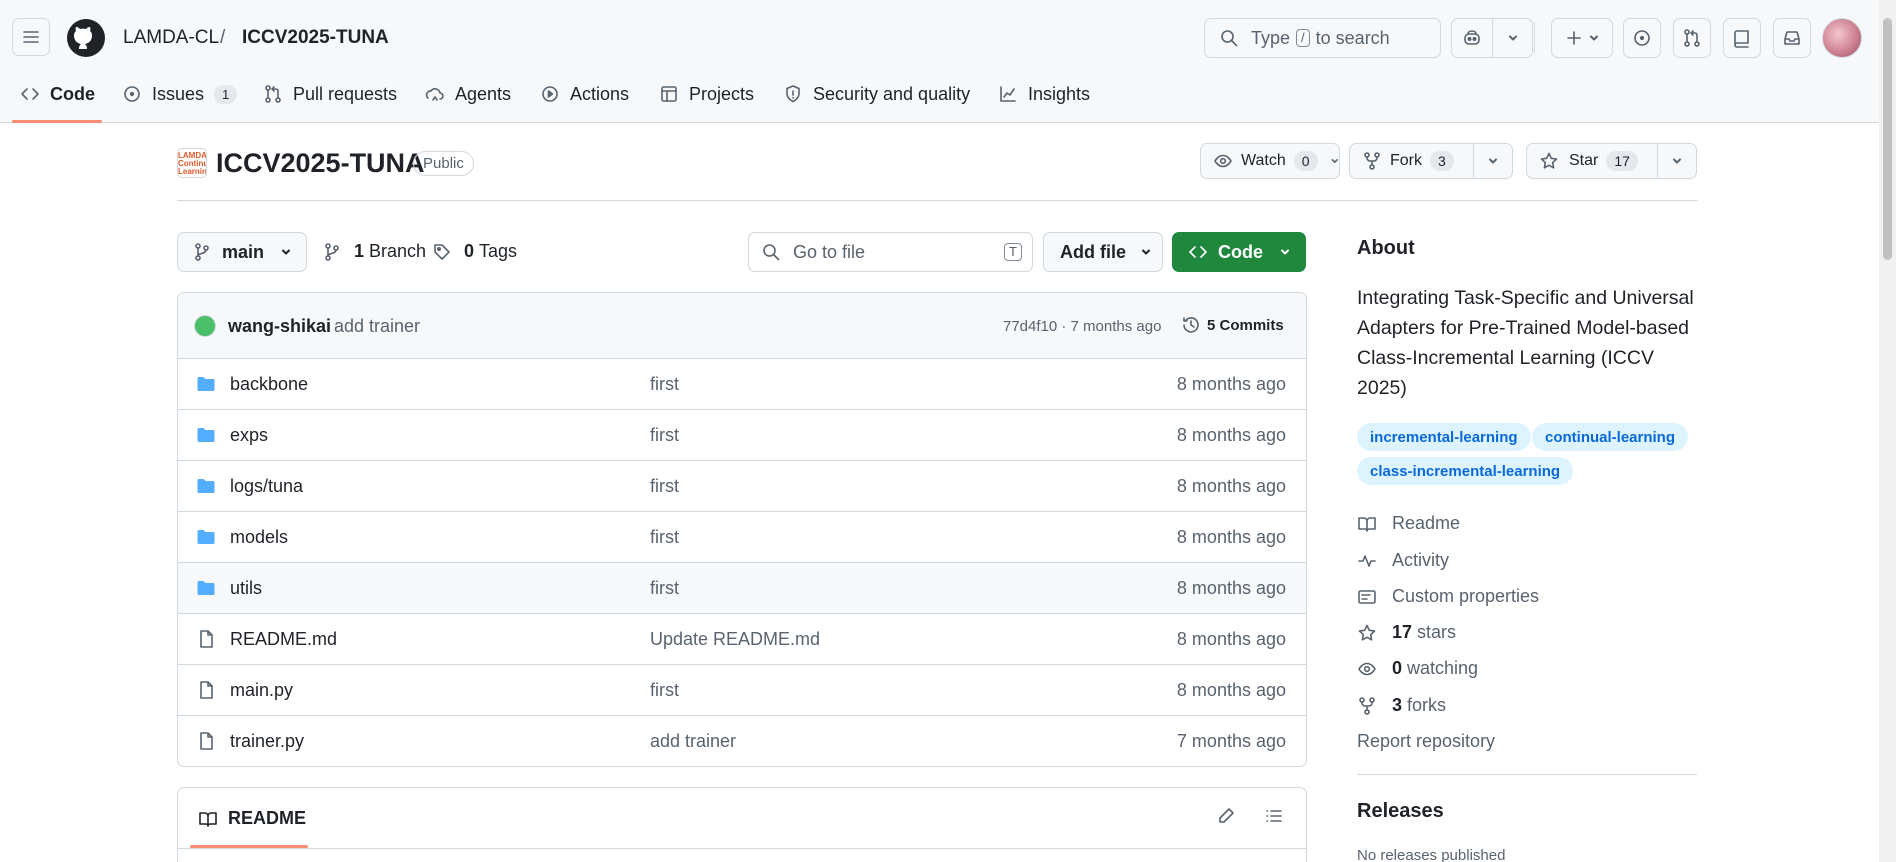  Describe the element at coordinates (706, 94) in the screenshot. I see `tab-projects: Projects` at that location.